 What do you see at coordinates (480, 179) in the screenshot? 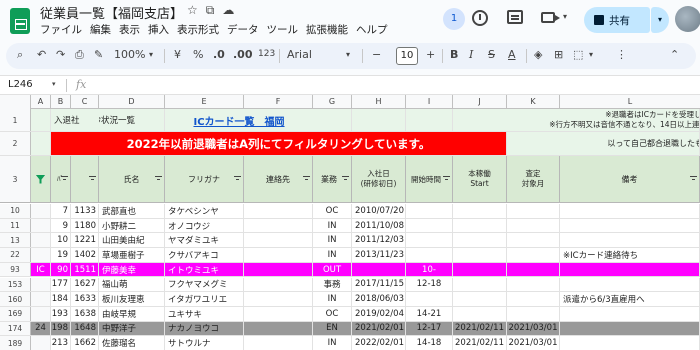
I see `header-go-live: 本稼働 Start` at bounding box center [480, 179].